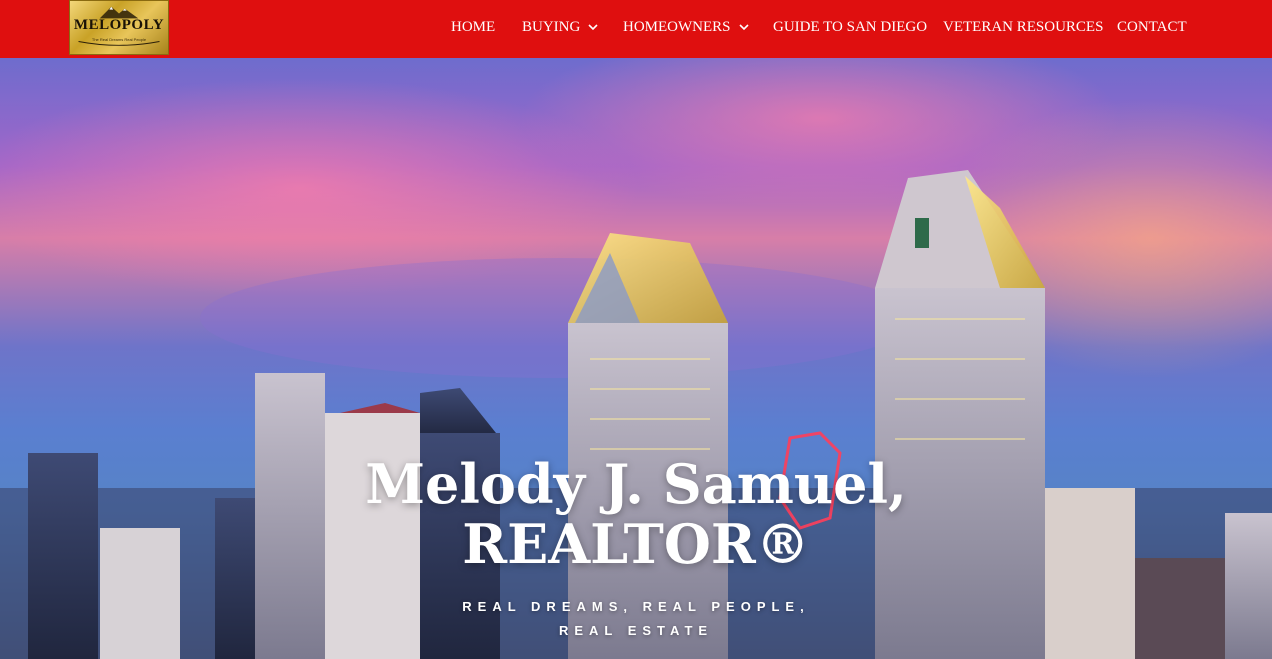 This screenshot has height=659, width=1272. I want to click on nav-contact: CONTACT, so click(1152, 27).